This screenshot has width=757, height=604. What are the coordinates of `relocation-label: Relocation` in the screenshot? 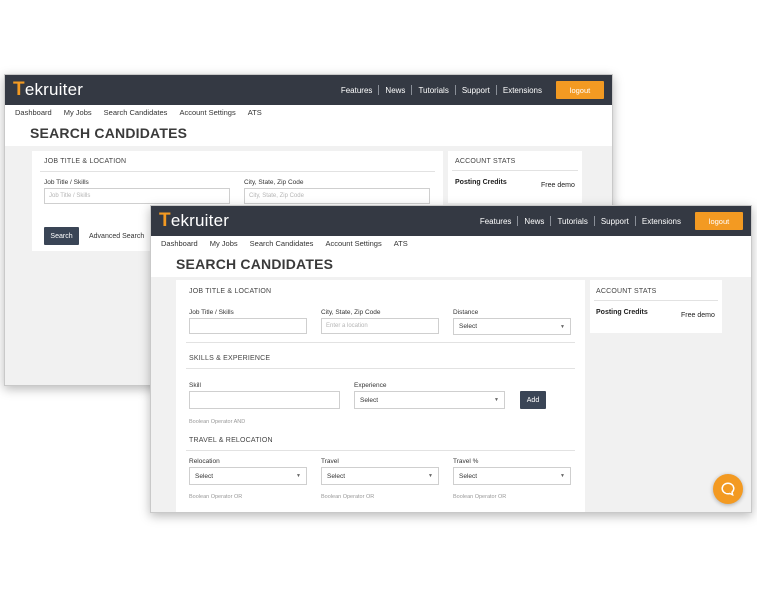 It's located at (204, 461).